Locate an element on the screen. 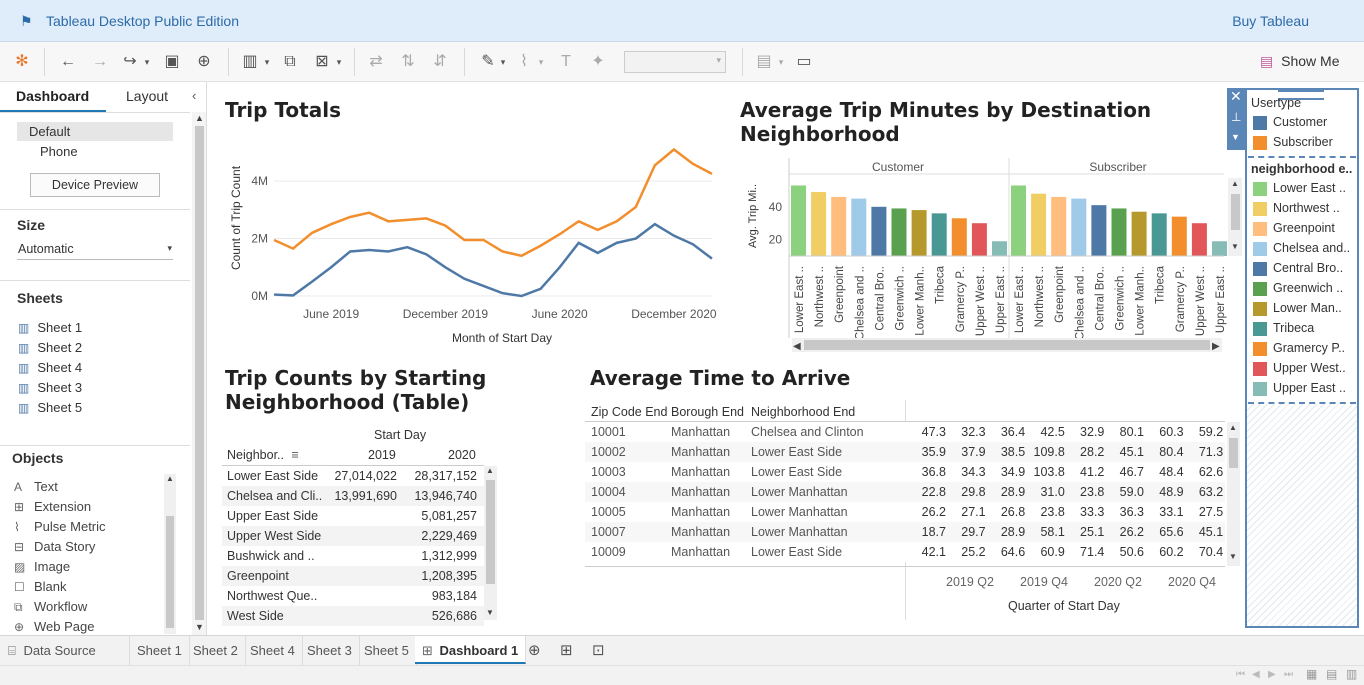 The height and width of the screenshot is (685, 1364). object-item: ⊕ Web Page is located at coordinates (54, 626).